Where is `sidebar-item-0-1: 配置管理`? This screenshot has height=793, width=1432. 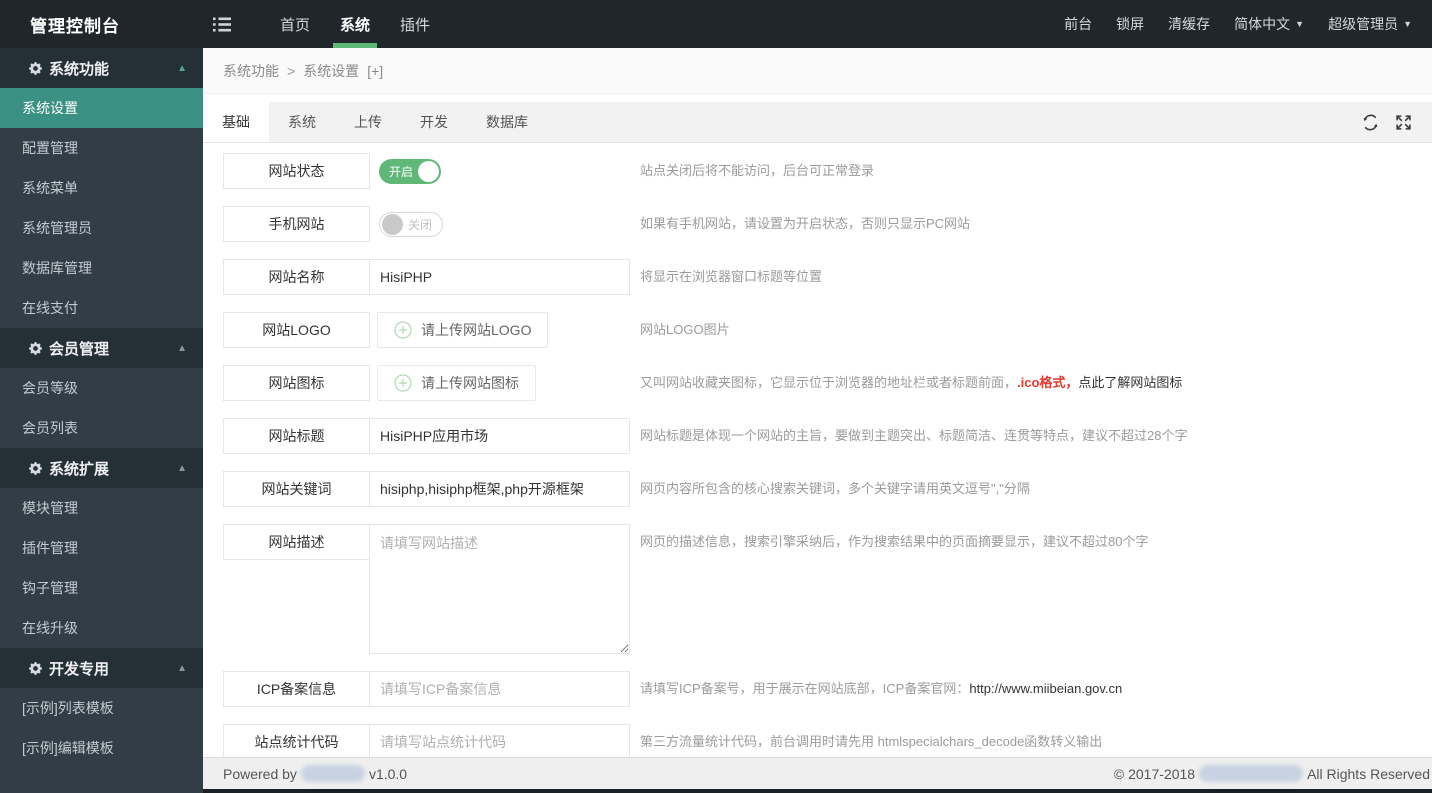
sidebar-item-0-1: 配置管理 is located at coordinates (101, 148).